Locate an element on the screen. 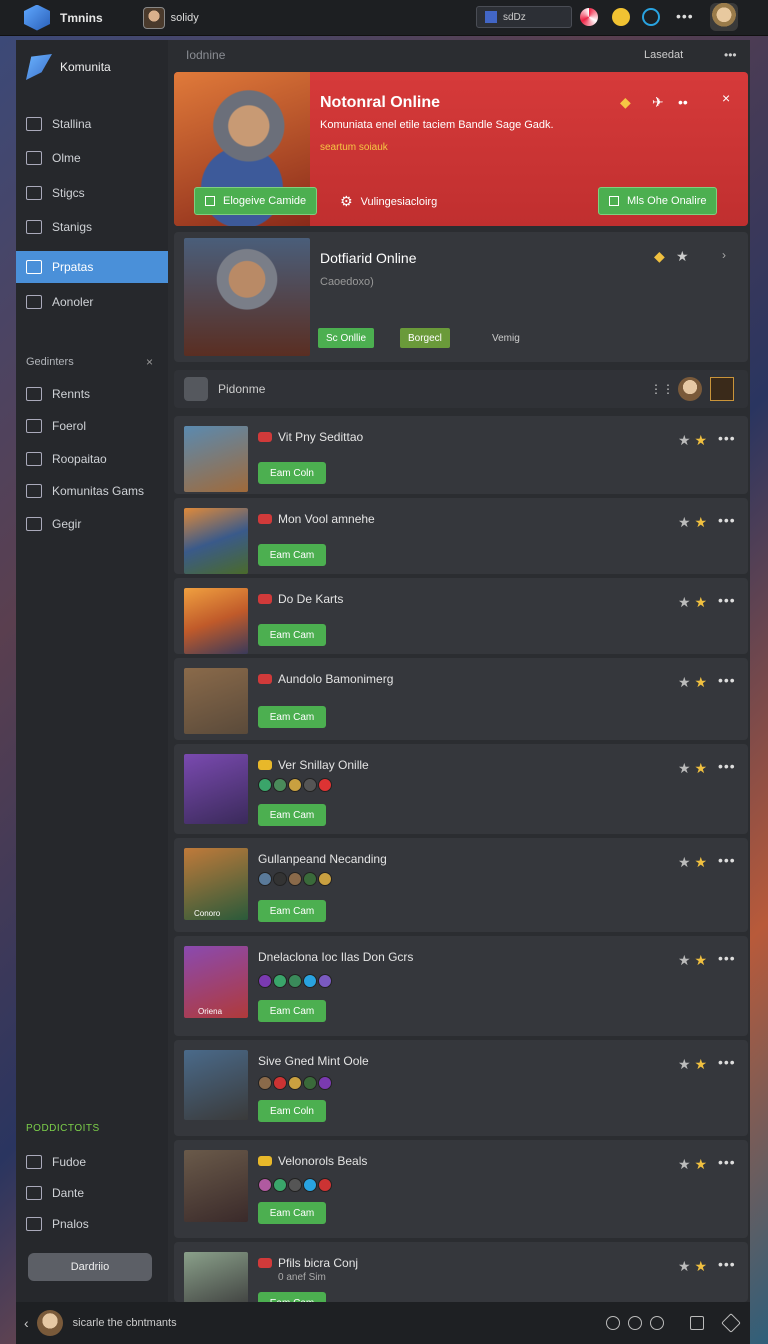 The width and height of the screenshot is (768, 1344). sidebar-item-dante: Dante is located at coordinates (92, 1193).